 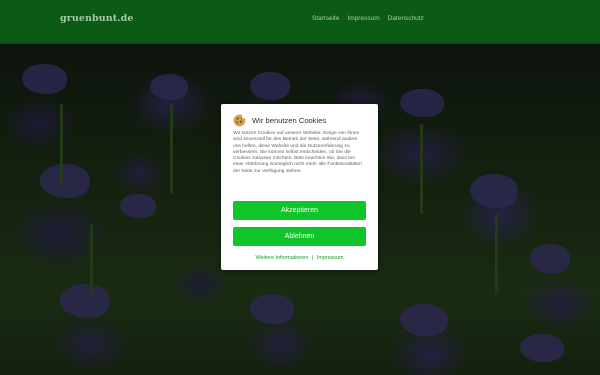 I want to click on nav-item-impressum: Impressum, so click(x=363, y=18).